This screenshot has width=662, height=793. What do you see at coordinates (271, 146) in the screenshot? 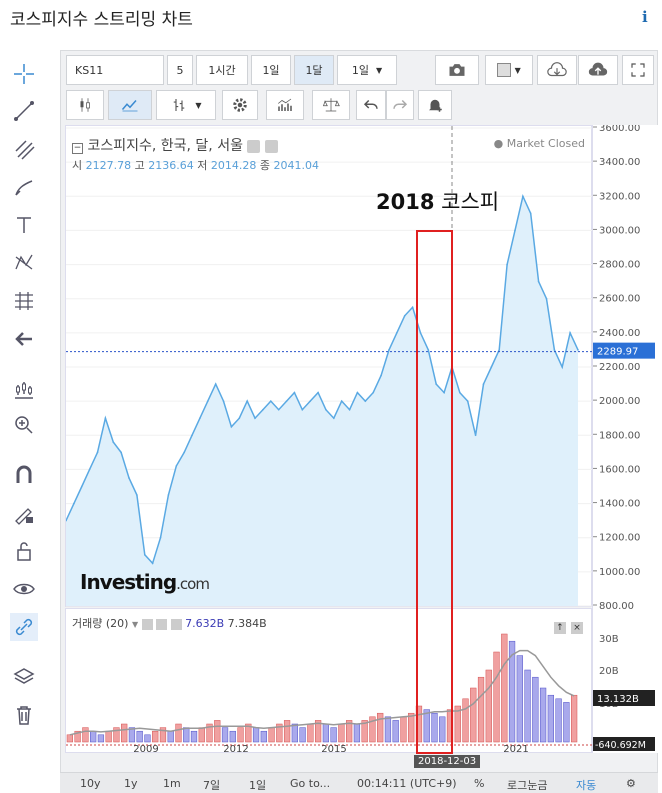
I see `legend-settings-icon` at bounding box center [271, 146].